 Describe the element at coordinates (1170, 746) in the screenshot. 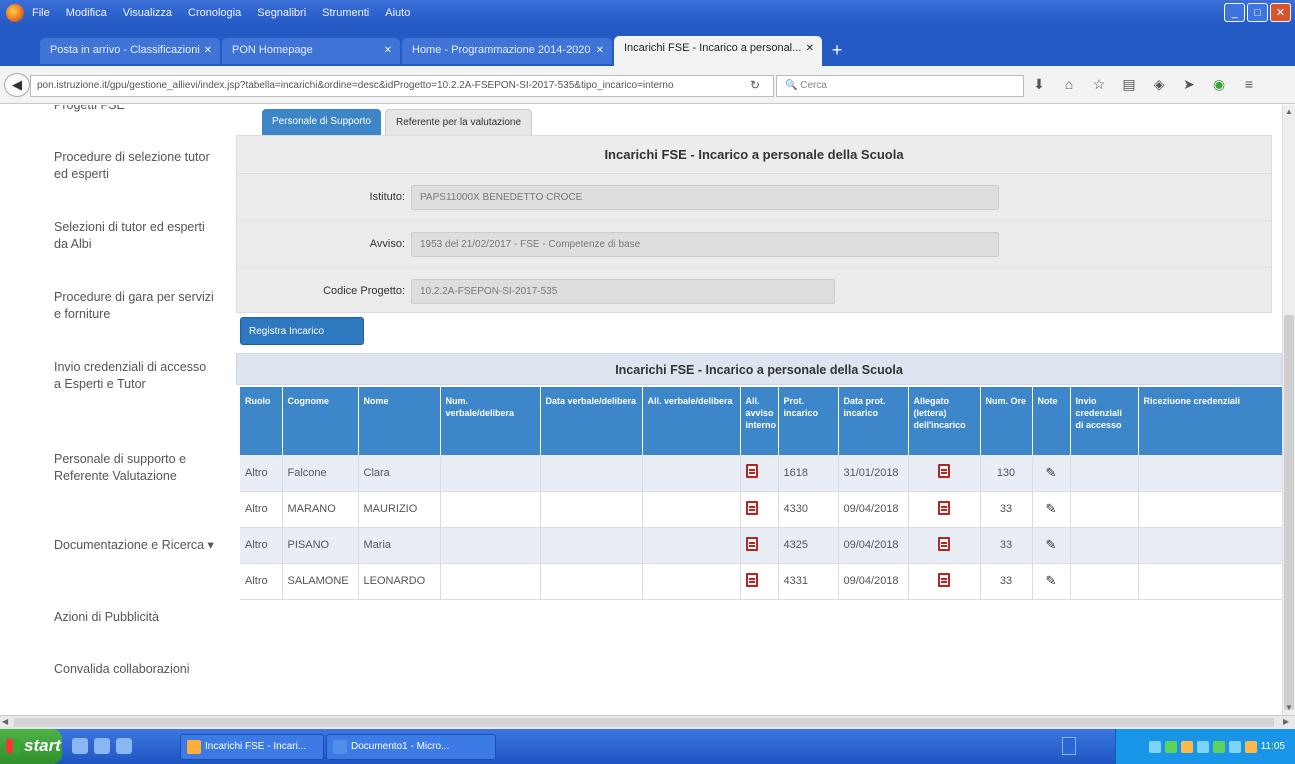

I see `antivirus-icon` at that location.